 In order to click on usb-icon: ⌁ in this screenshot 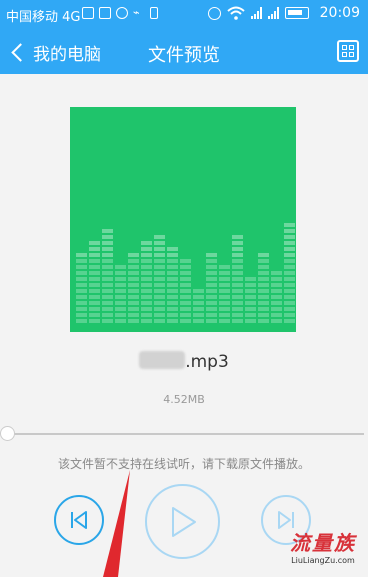, I will do `click(136, 12)`.